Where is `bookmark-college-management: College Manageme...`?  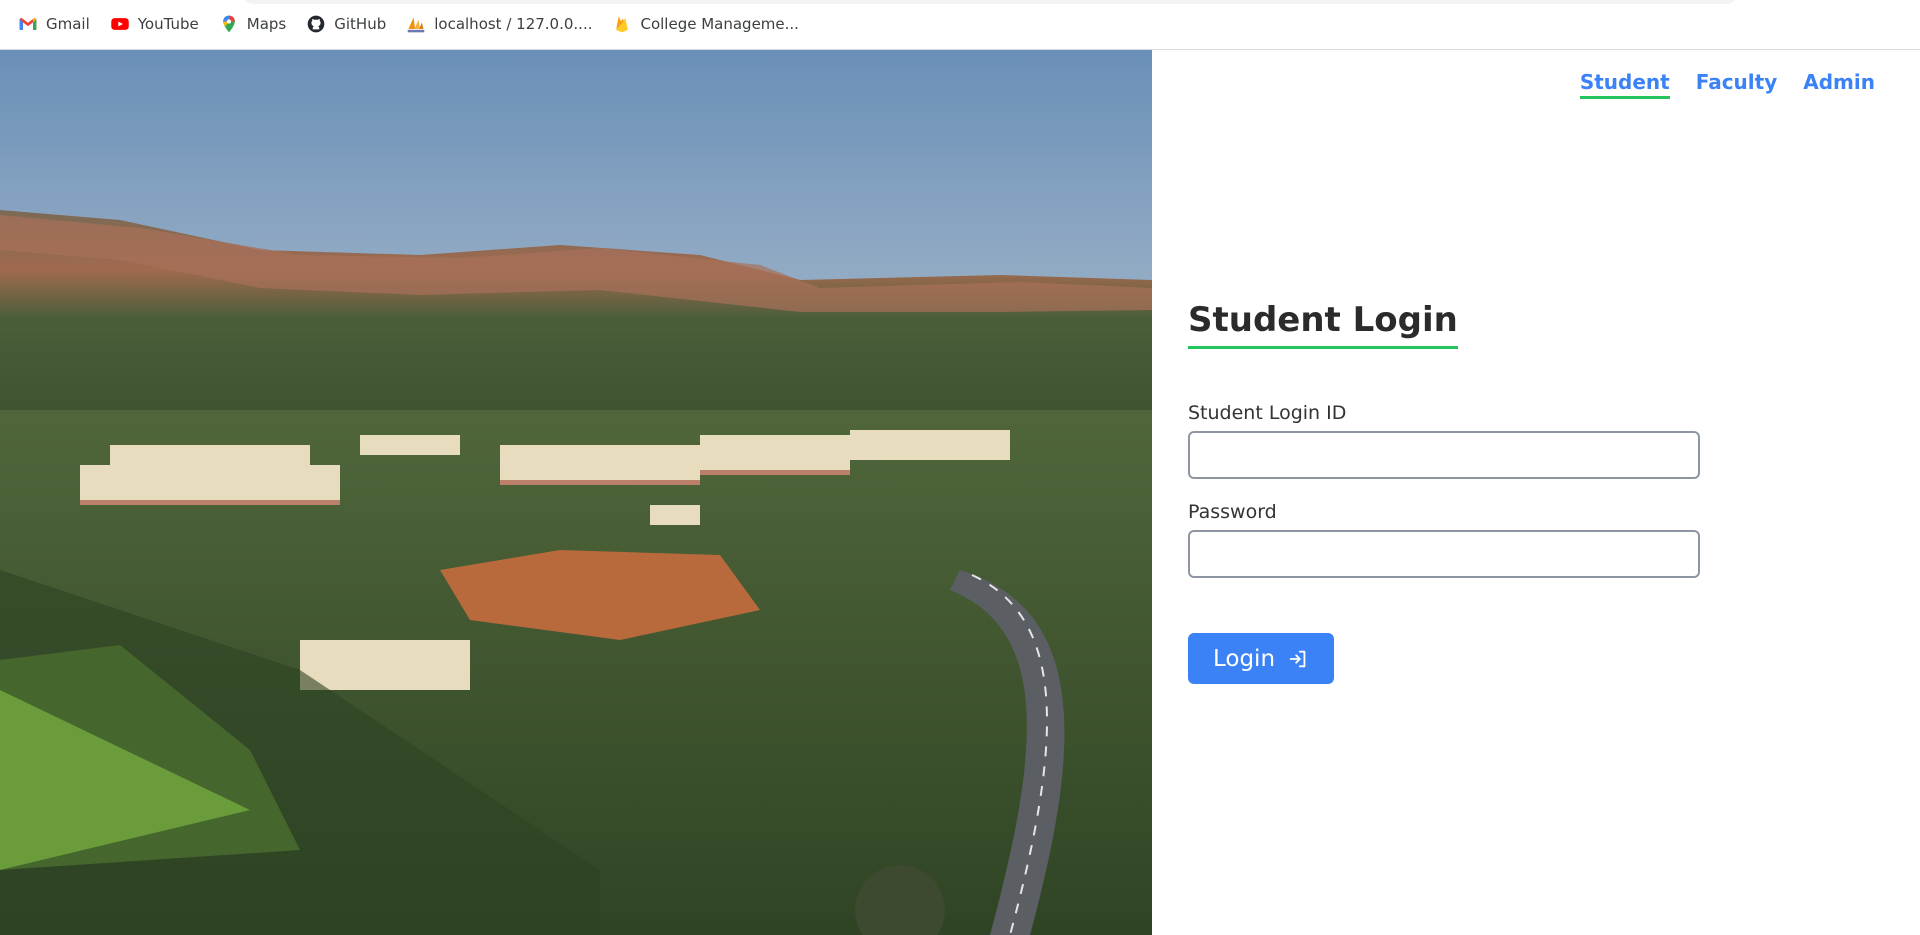
bookmark-college-management: College Manageme... is located at coordinates (705, 24).